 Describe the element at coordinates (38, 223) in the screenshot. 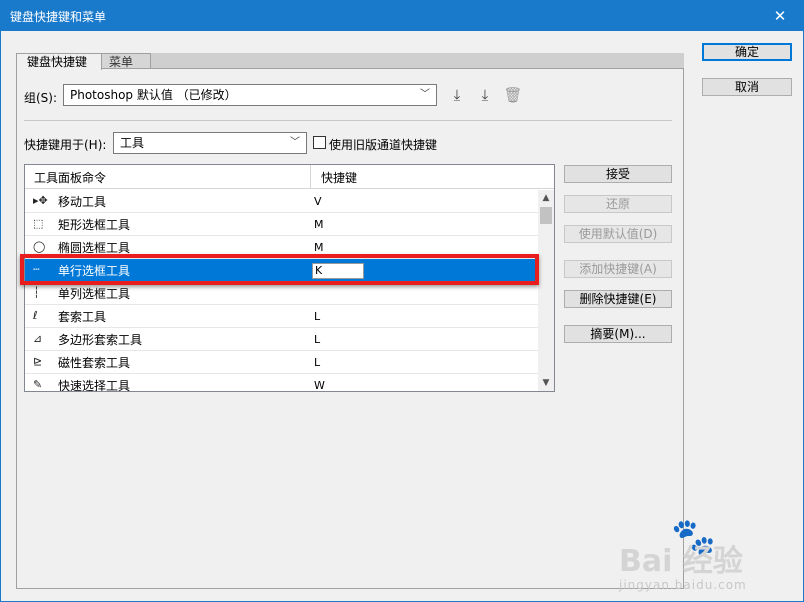

I see `rectangular-marquee-icon: ⬚` at that location.